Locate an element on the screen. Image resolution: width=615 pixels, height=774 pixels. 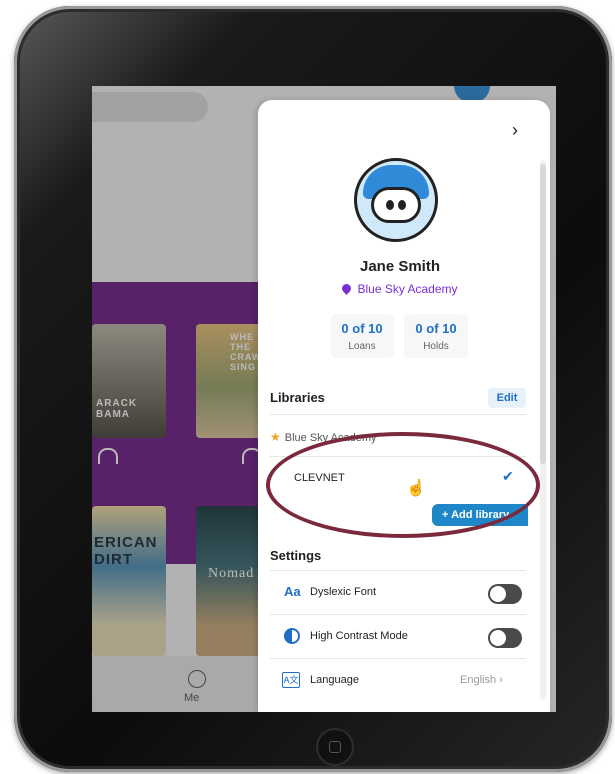
setting-dyslexic-font: Aa Dyslexic Font is located at coordinates (398, 593).